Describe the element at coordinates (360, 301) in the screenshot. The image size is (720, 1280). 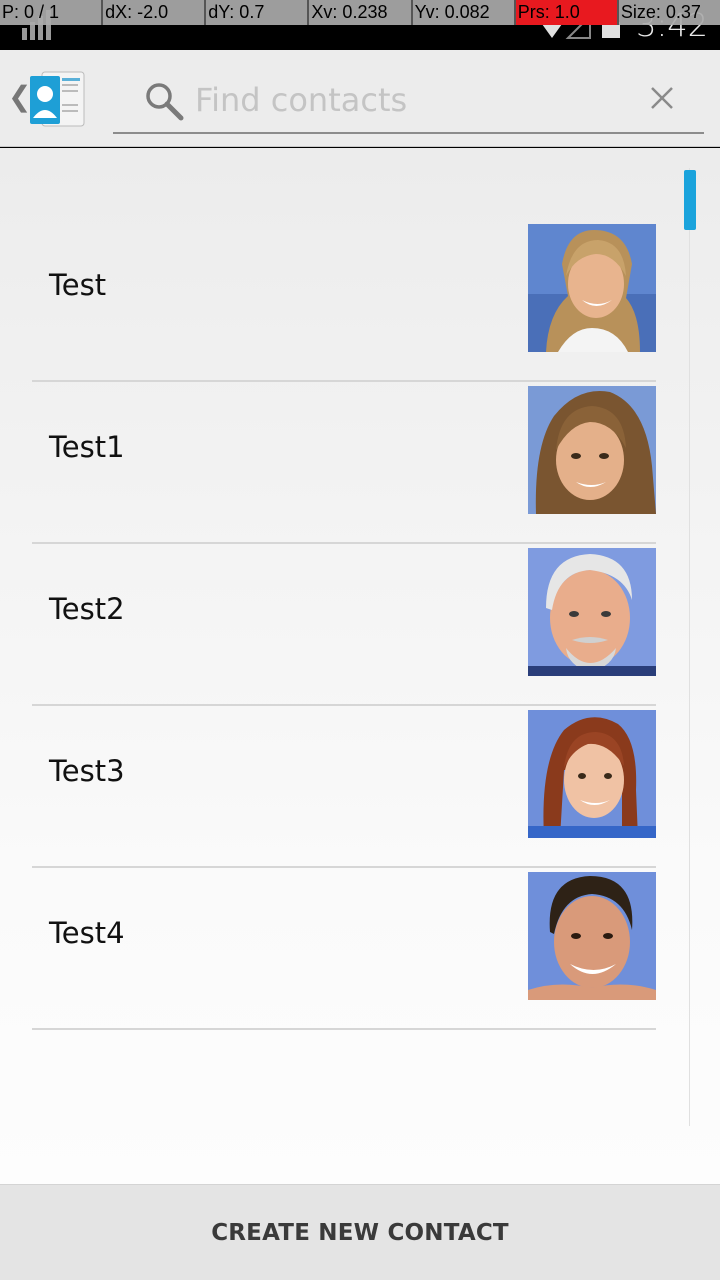
I see `contact-row: Test` at that location.